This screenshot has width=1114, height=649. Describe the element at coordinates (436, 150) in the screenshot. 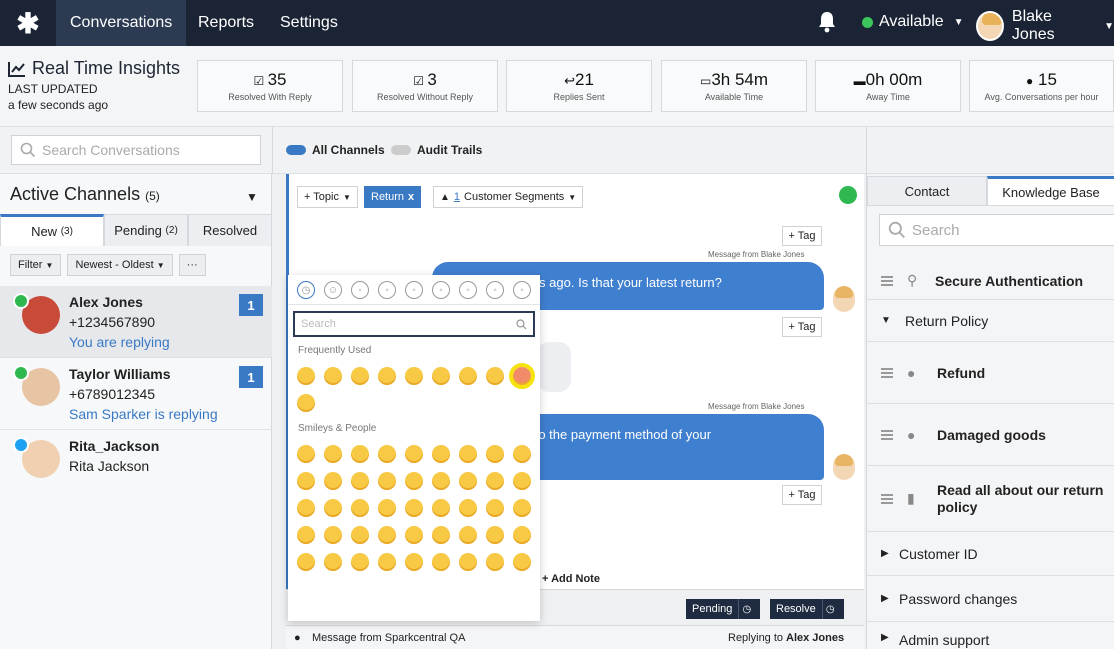

I see `audit-trails-toggle: Audit Trails` at that location.